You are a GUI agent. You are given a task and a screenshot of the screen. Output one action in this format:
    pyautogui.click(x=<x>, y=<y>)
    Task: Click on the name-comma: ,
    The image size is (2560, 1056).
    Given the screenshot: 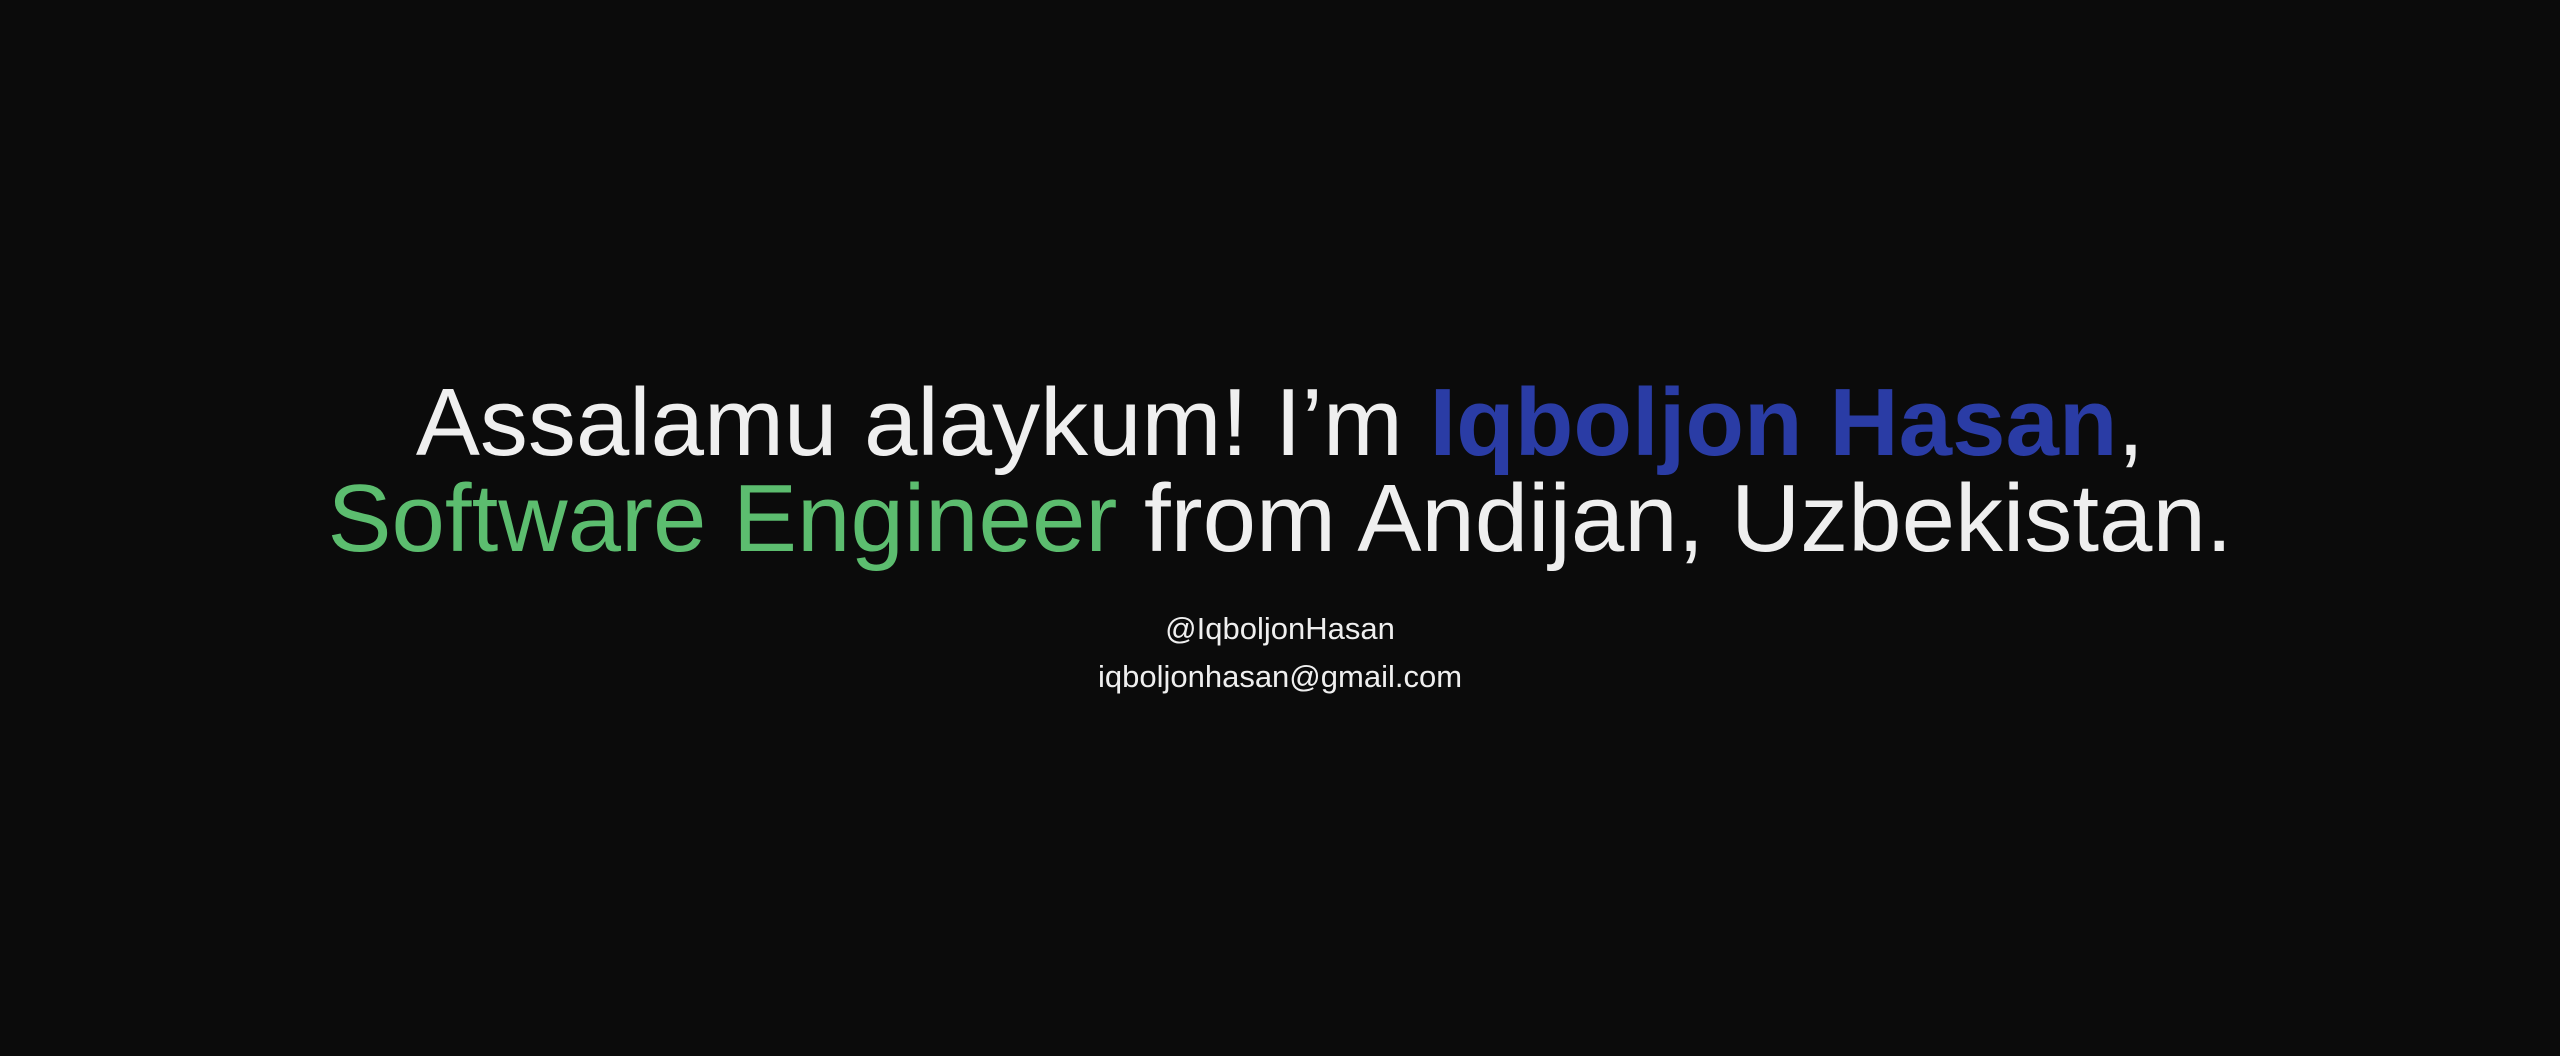 What is the action you would take?
    pyautogui.click(x=2131, y=422)
    